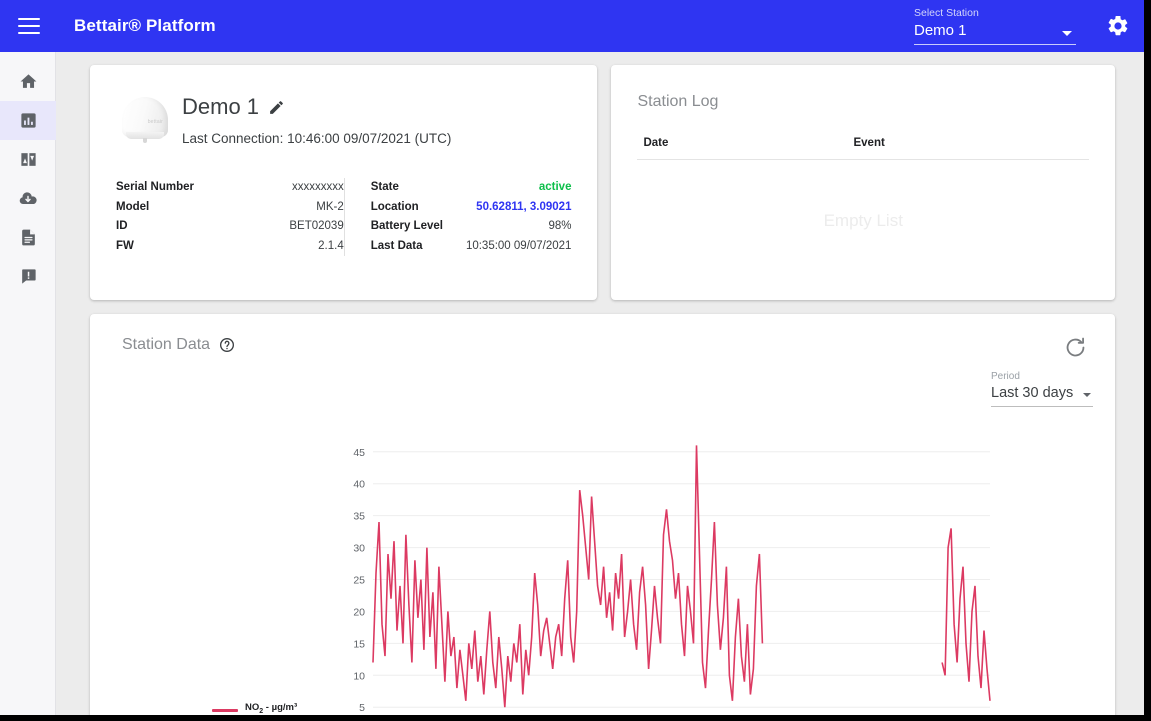  What do you see at coordinates (359, 676) in the screenshot?
I see `y-axis-tick-label: 10` at bounding box center [359, 676].